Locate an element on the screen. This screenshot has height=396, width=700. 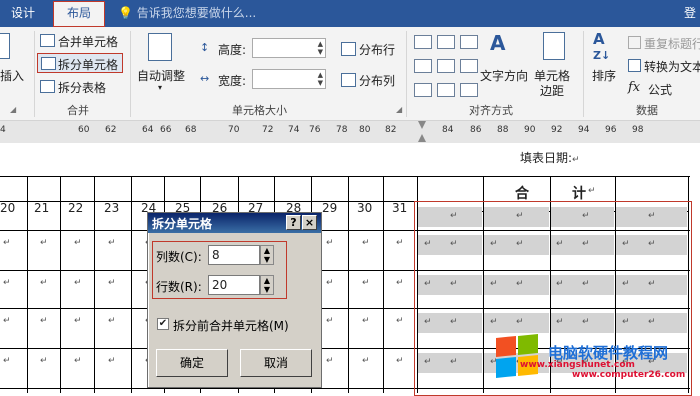
tab-layout: 布局 is located at coordinates (79, 14).